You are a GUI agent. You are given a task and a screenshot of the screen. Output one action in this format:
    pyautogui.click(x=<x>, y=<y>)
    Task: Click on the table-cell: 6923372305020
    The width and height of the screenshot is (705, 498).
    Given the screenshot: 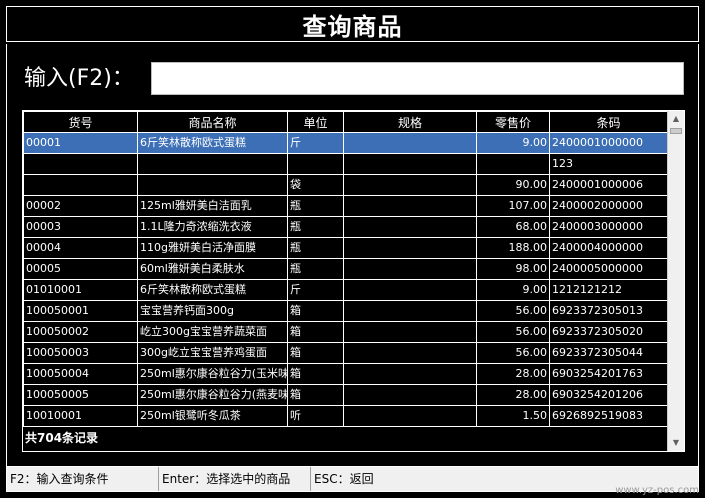 What is the action you would take?
    pyautogui.click(x=608, y=332)
    